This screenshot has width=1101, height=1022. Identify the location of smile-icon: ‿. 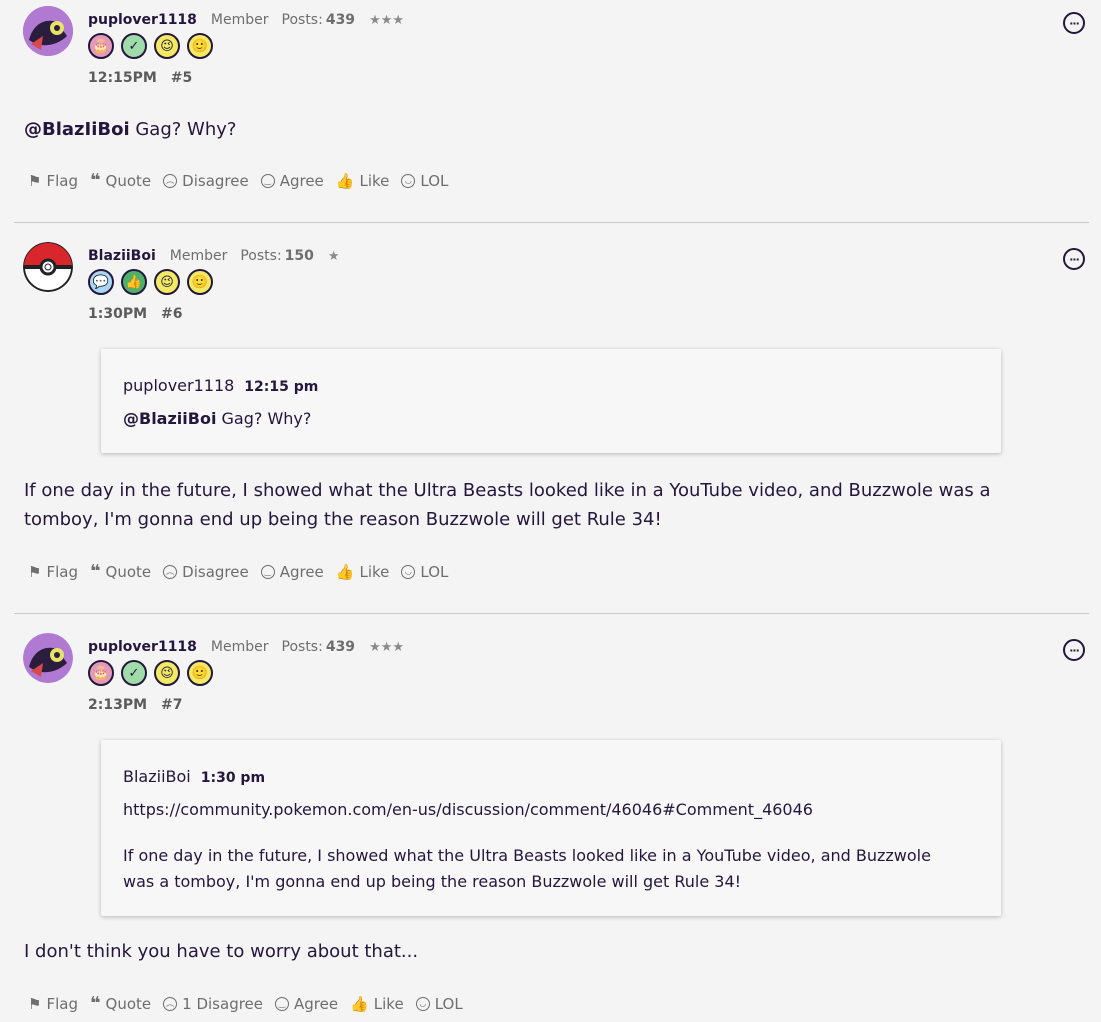
(282, 1003).